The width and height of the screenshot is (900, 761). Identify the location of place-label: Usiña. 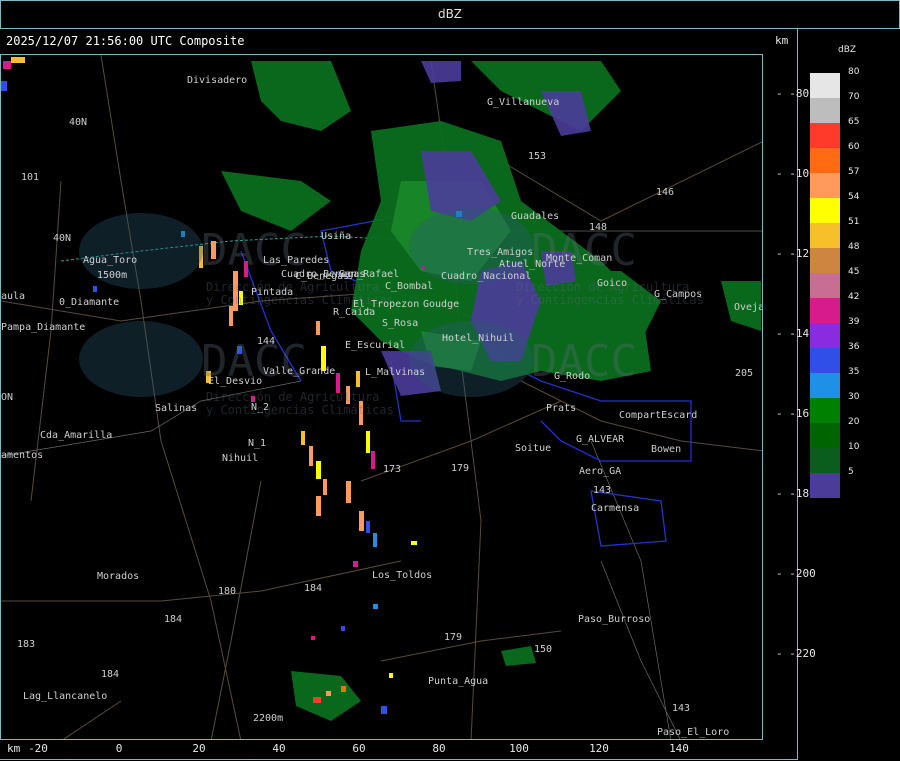
(336, 236).